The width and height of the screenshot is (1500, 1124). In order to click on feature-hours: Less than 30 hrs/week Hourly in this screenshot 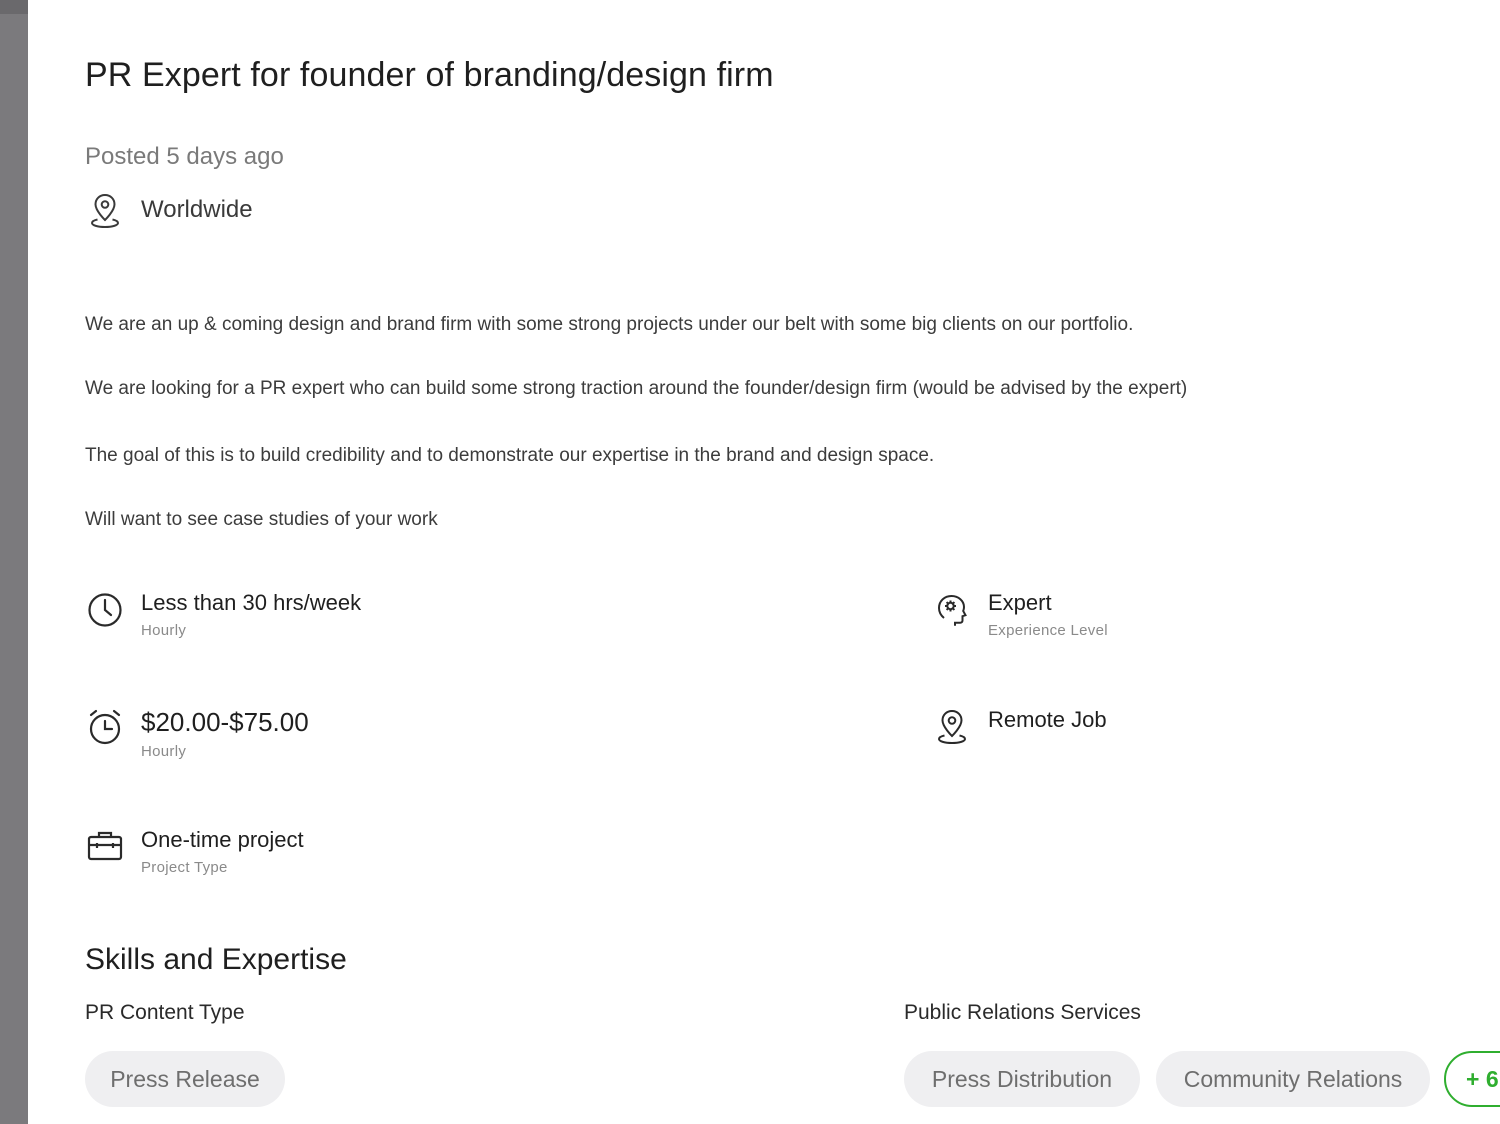, I will do `click(223, 614)`.